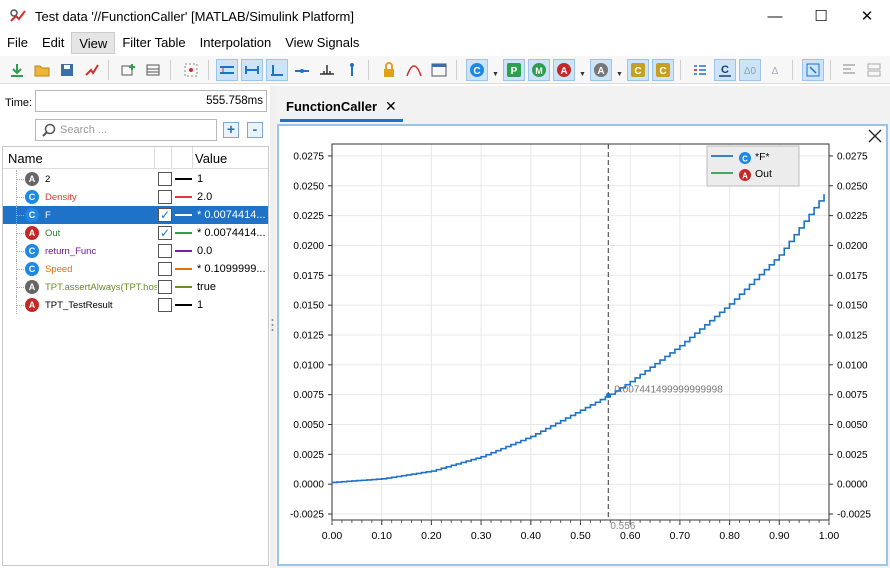 This screenshot has height=568, width=890. I want to click on save-icon, so click(67, 70).